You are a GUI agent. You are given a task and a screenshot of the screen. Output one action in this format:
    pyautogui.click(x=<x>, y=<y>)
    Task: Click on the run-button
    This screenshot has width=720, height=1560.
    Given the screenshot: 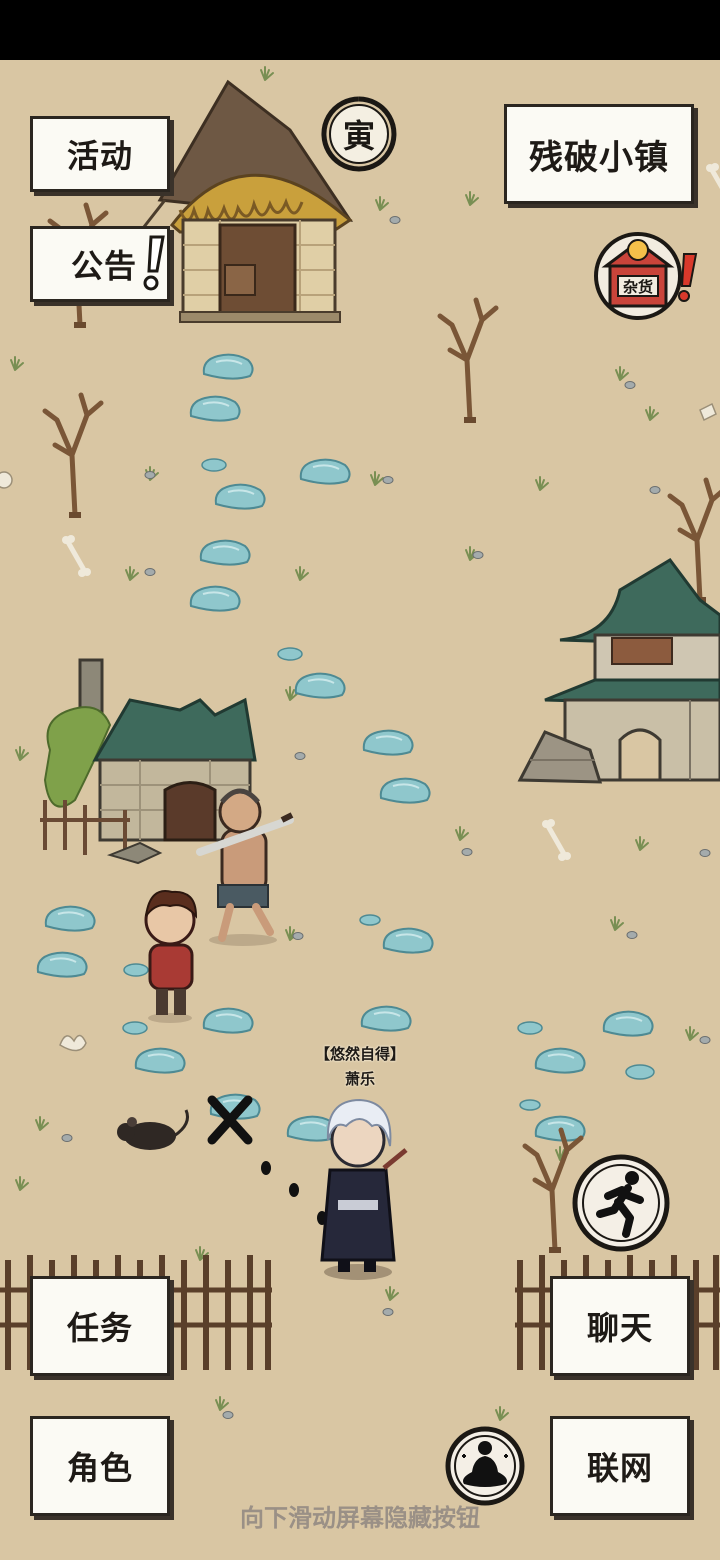 What is the action you would take?
    pyautogui.click(x=621, y=1203)
    